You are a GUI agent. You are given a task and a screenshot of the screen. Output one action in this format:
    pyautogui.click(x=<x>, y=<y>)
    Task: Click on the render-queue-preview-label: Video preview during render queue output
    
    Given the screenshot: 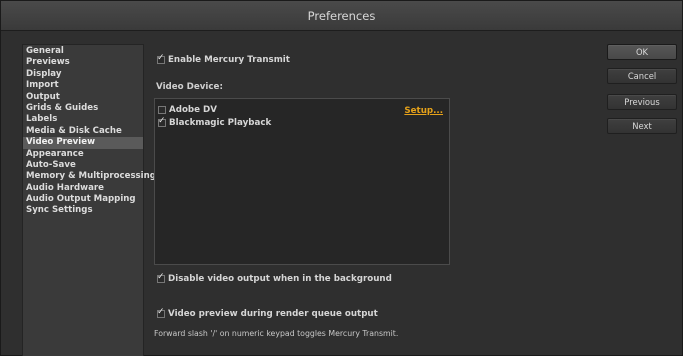 What is the action you would take?
    pyautogui.click(x=273, y=314)
    